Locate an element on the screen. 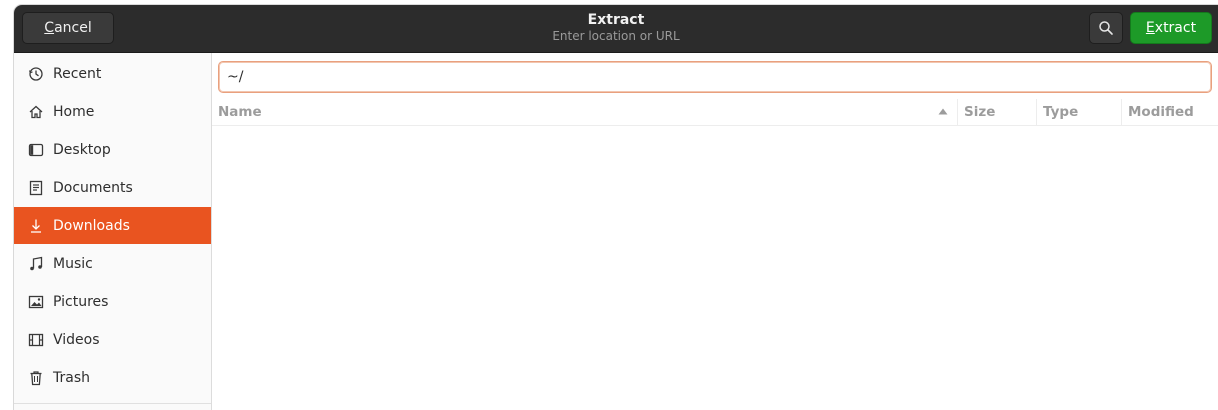 The width and height of the screenshot is (1218, 410). column-header-row: Name Size Type Modified is located at coordinates (715, 112).